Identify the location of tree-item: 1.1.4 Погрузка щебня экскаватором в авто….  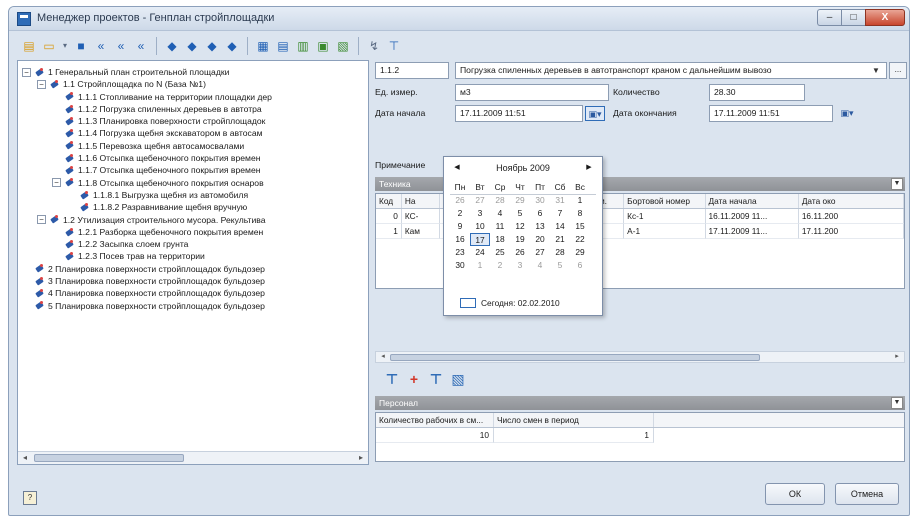
(193, 133).